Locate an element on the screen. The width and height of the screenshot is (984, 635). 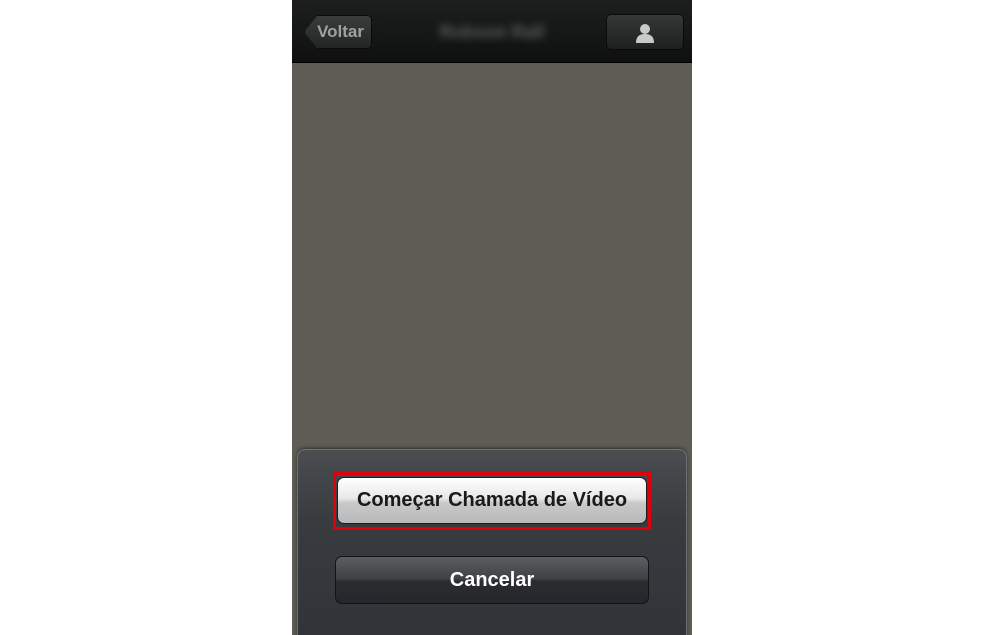
contact-info-button is located at coordinates (645, 32).